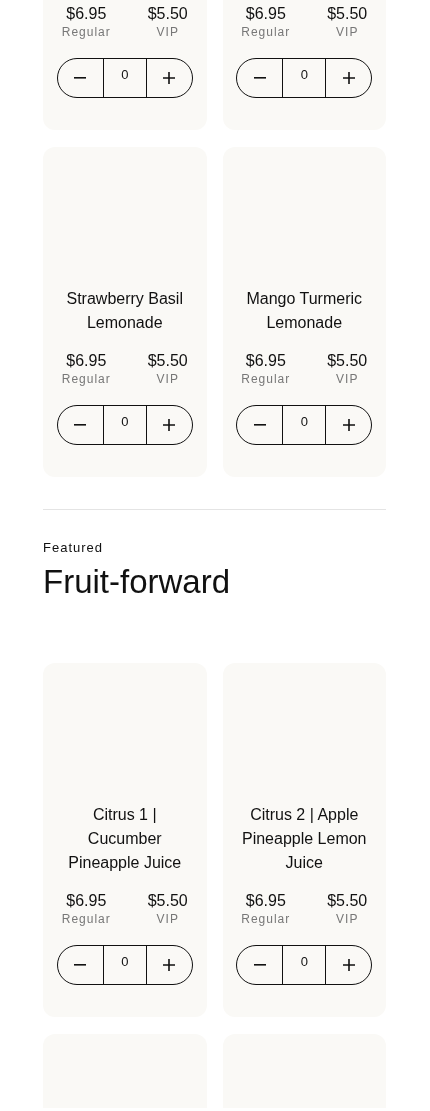 The image size is (430, 1111). Describe the element at coordinates (74, 547) in the screenshot. I see `section-eyebrow: Featured` at that location.